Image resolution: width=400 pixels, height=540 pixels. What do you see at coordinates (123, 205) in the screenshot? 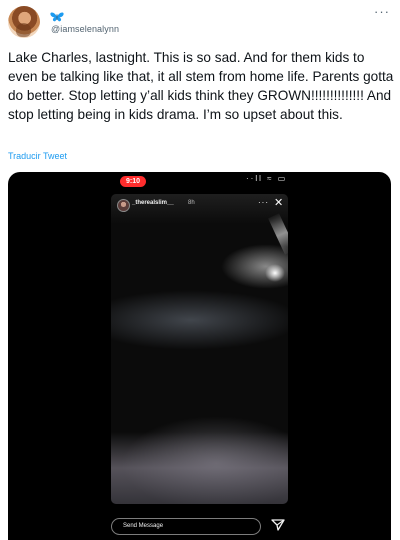
I see `story-avatar` at bounding box center [123, 205].